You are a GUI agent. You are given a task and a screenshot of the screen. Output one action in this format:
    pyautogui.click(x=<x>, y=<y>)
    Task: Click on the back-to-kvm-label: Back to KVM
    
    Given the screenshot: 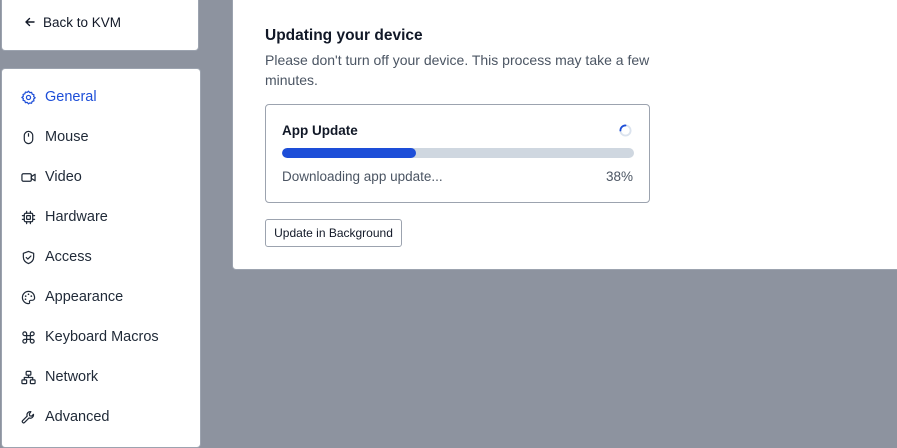 What is the action you would take?
    pyautogui.click(x=82, y=22)
    